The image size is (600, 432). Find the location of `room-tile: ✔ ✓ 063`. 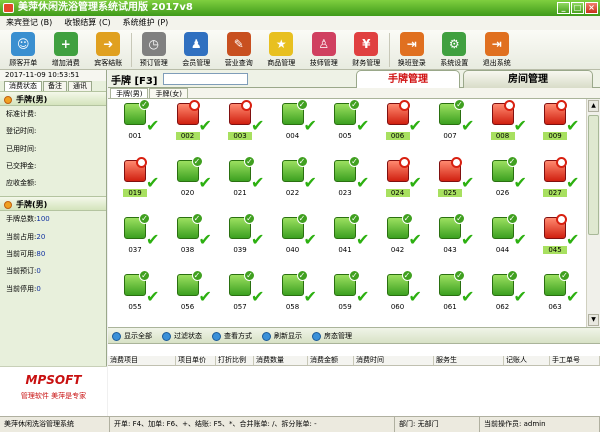

room-tile: ✔ ✓ 063 is located at coordinates (556, 298).